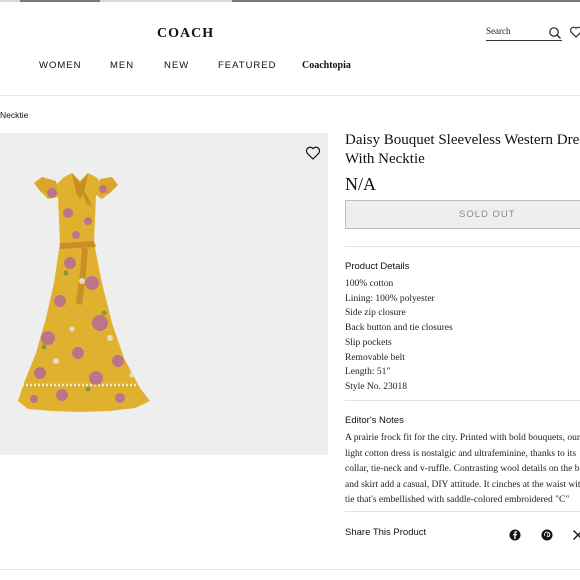 The image size is (580, 580). Describe the element at coordinates (14, 115) in the screenshot. I see `breadcrumb: Necktie` at that location.